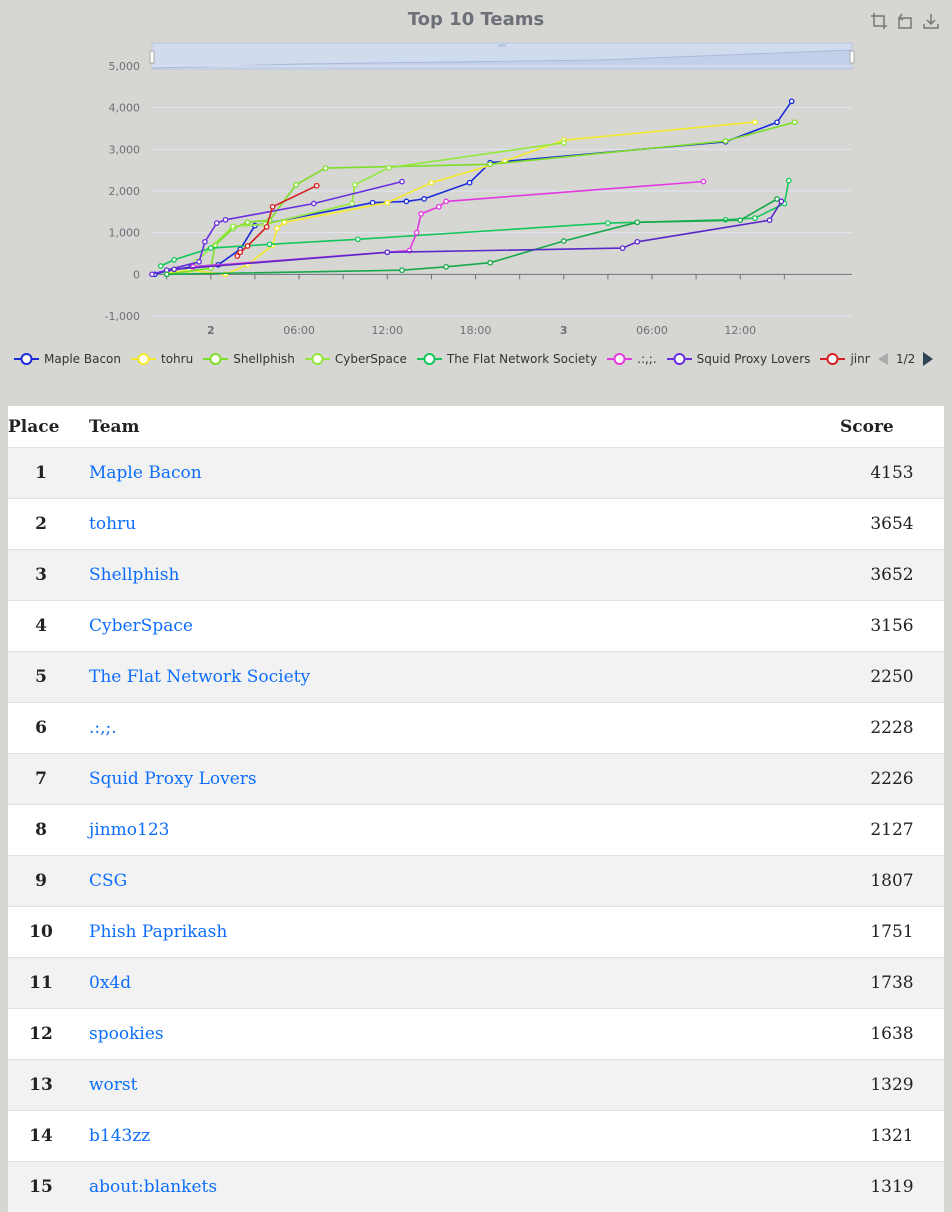 This screenshot has width=952, height=1212. Describe the element at coordinates (457, 427) in the screenshot. I see `header-team: Team` at that location.